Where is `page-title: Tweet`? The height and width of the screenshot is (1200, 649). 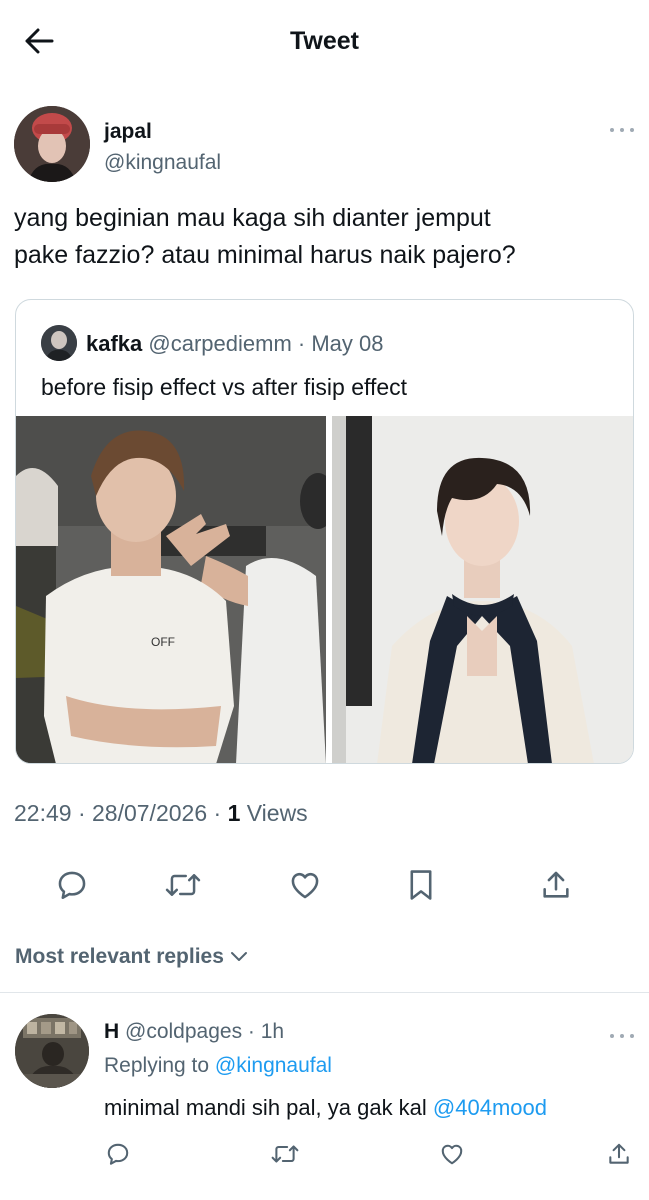
page-title: Tweet is located at coordinates (324, 41).